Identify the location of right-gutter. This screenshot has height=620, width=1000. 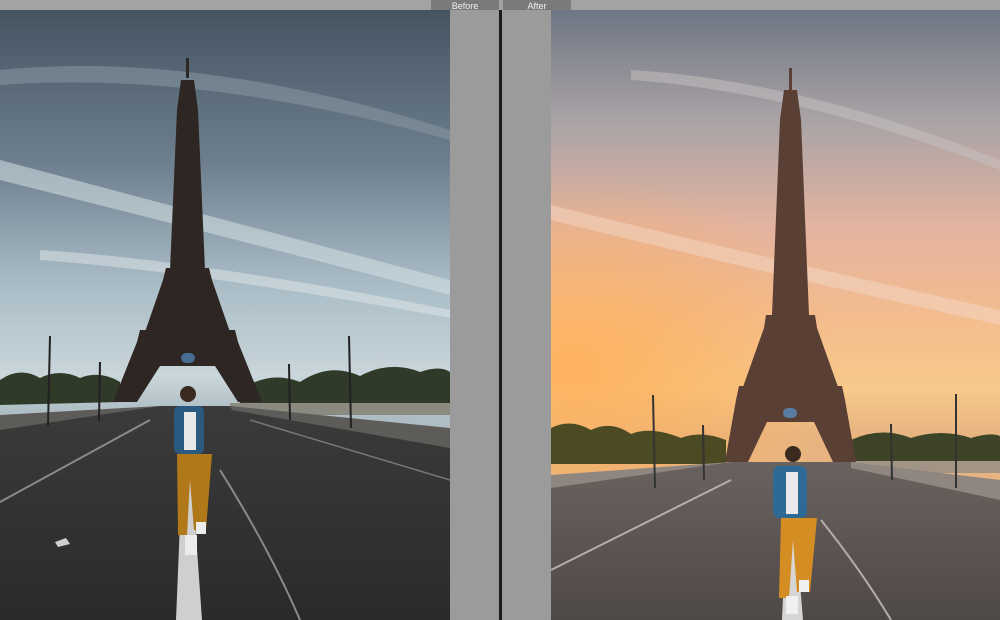
(526, 315).